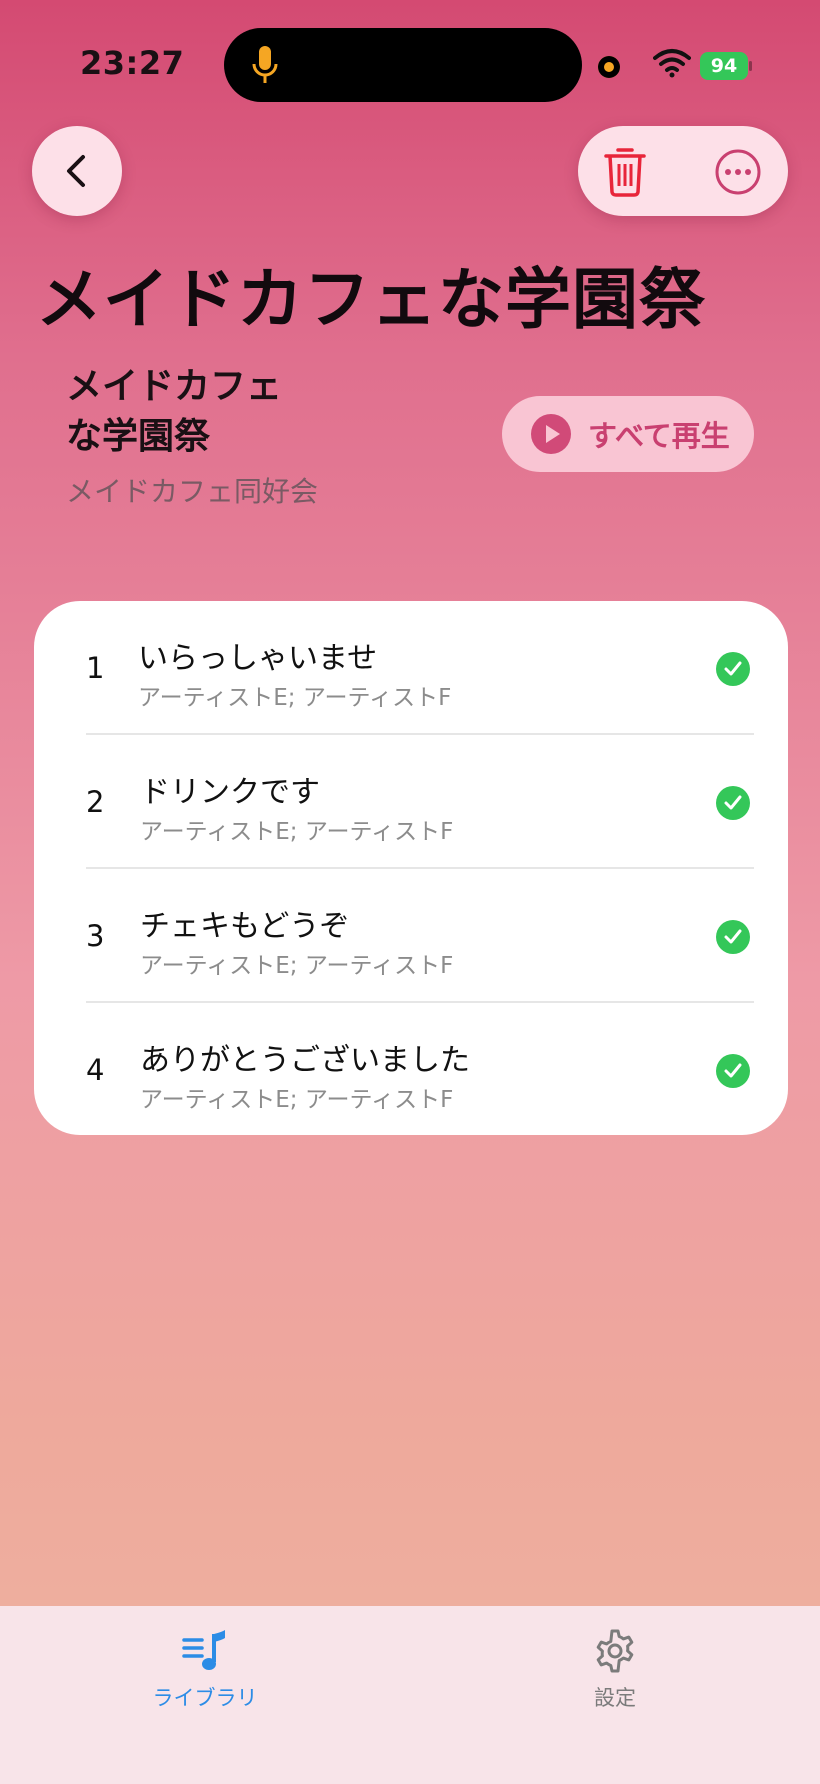 This screenshot has width=820, height=1784. Describe the element at coordinates (132, 63) in the screenshot. I see `status-time: 23:27` at that location.